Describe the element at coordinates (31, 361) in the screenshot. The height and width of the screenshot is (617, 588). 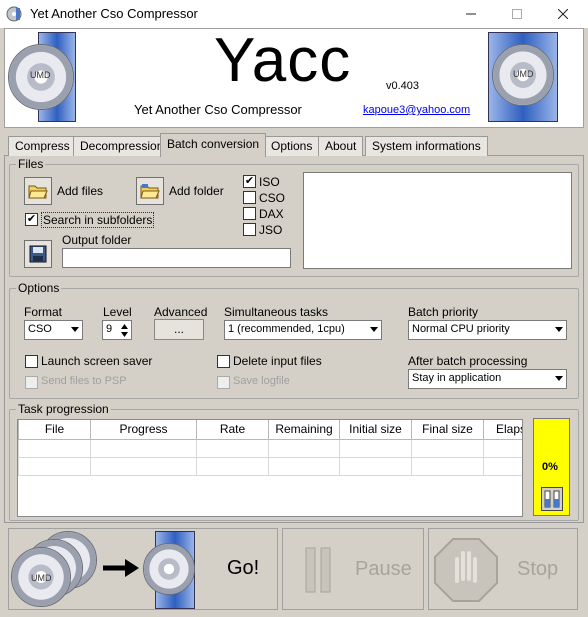
I see `launch-screensaver-checkbox` at that location.